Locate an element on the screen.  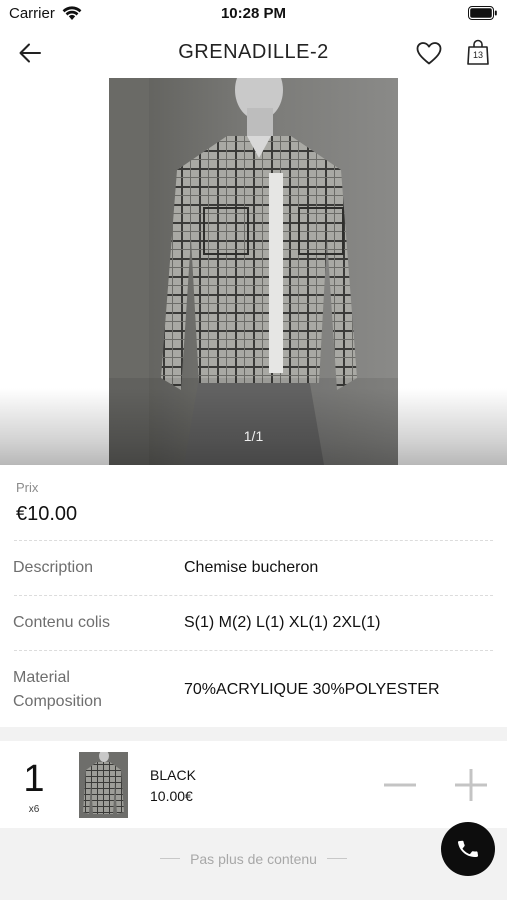
variant-row: 1 x6 BLACK 10.00€ is located at coordinates (253, 784).